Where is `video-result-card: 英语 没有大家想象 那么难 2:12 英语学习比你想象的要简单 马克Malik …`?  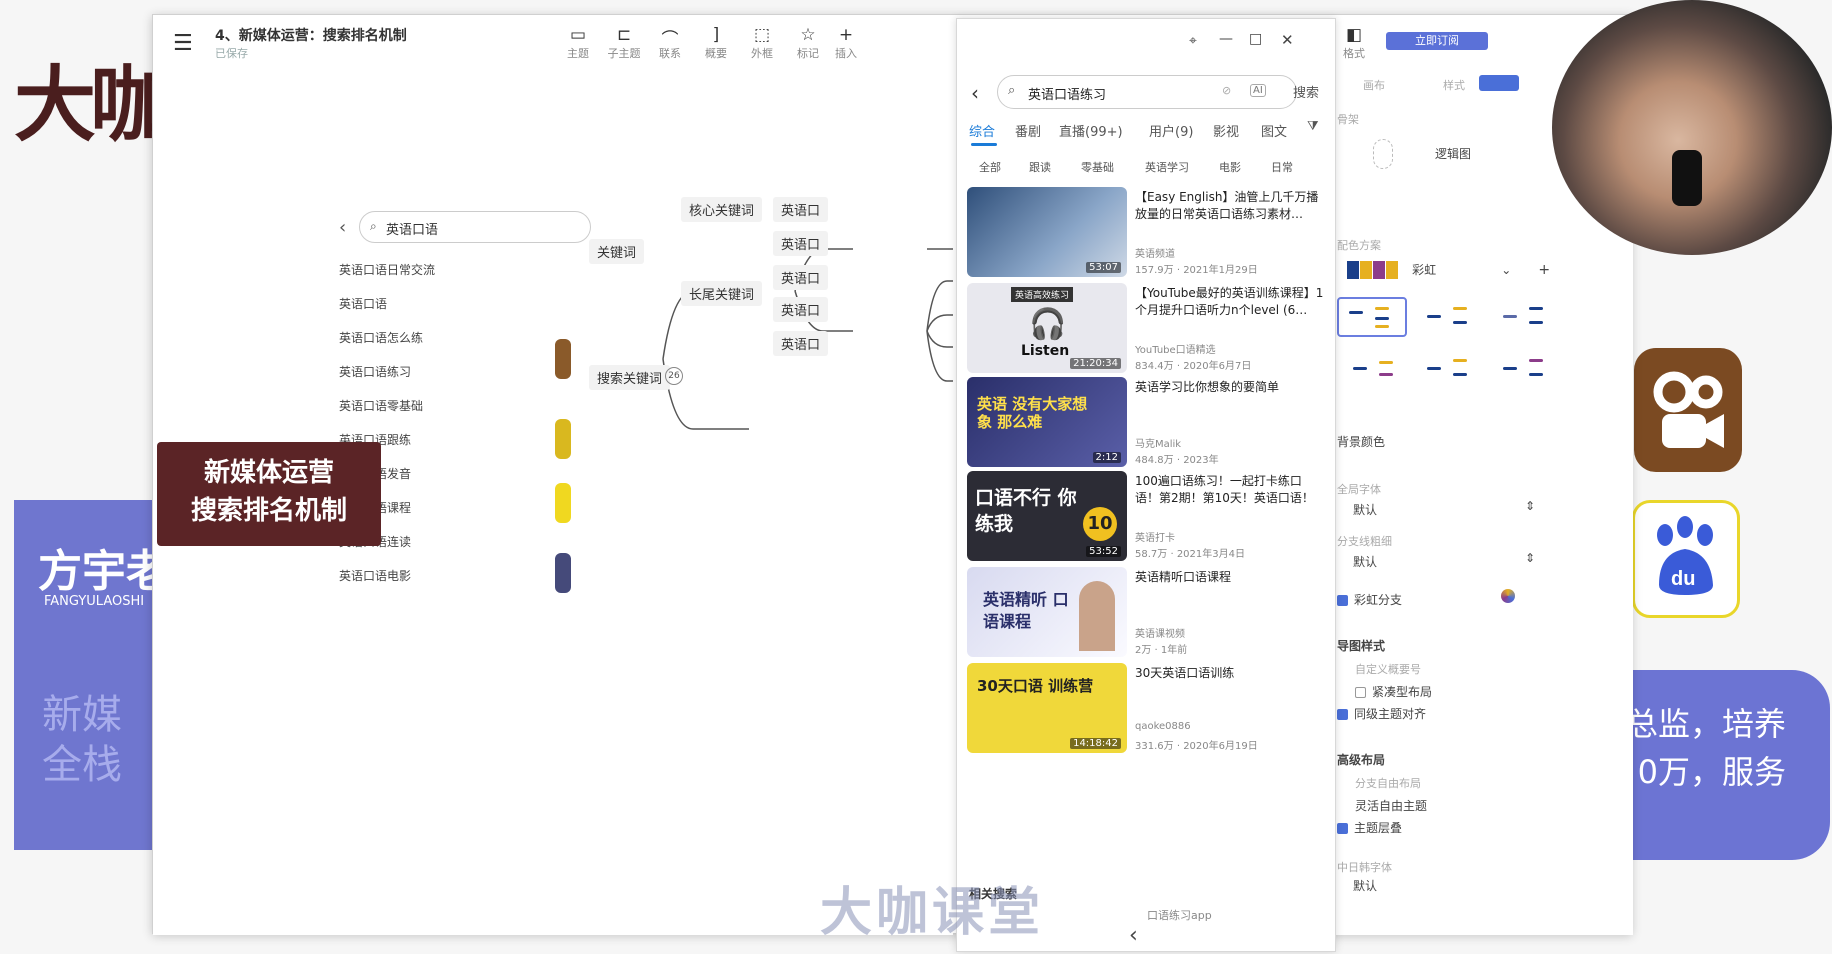 video-result-card: 英语 没有大家想象 那么难 2:12 英语学习比你想象的要简单 马克Malik … is located at coordinates (1147, 422).